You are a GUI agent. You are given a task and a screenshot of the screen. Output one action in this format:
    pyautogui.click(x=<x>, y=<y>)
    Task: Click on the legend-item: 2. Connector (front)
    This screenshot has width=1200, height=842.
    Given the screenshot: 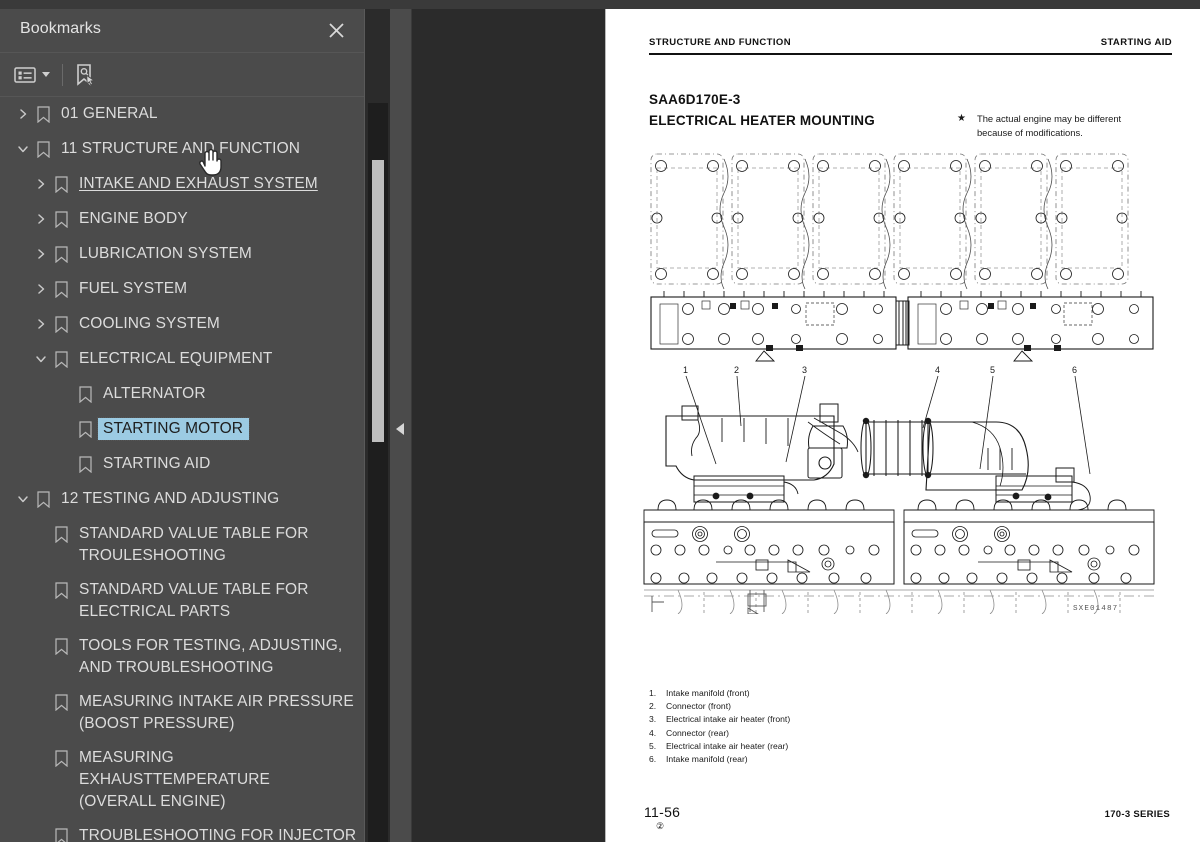 What is the action you would take?
    pyautogui.click(x=719, y=706)
    